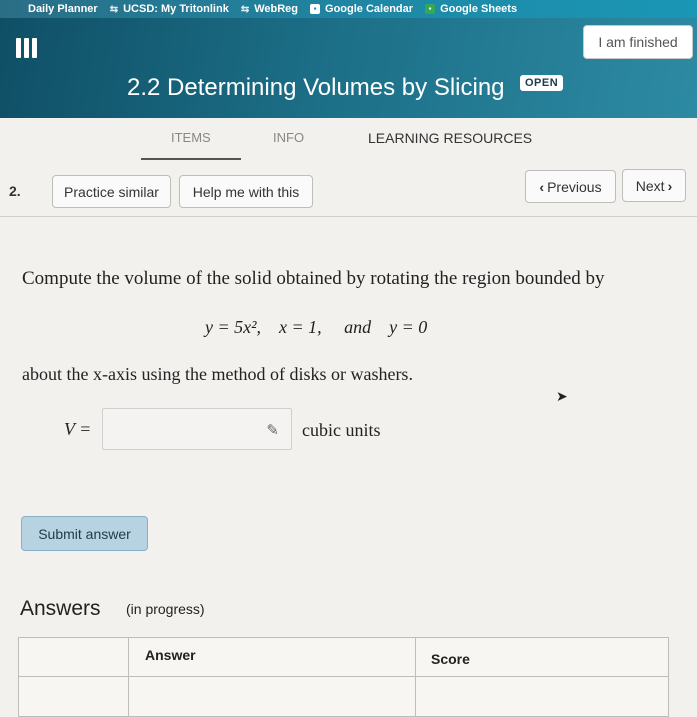 The width and height of the screenshot is (697, 717). I want to click on answers-status: (in progress), so click(165, 609).